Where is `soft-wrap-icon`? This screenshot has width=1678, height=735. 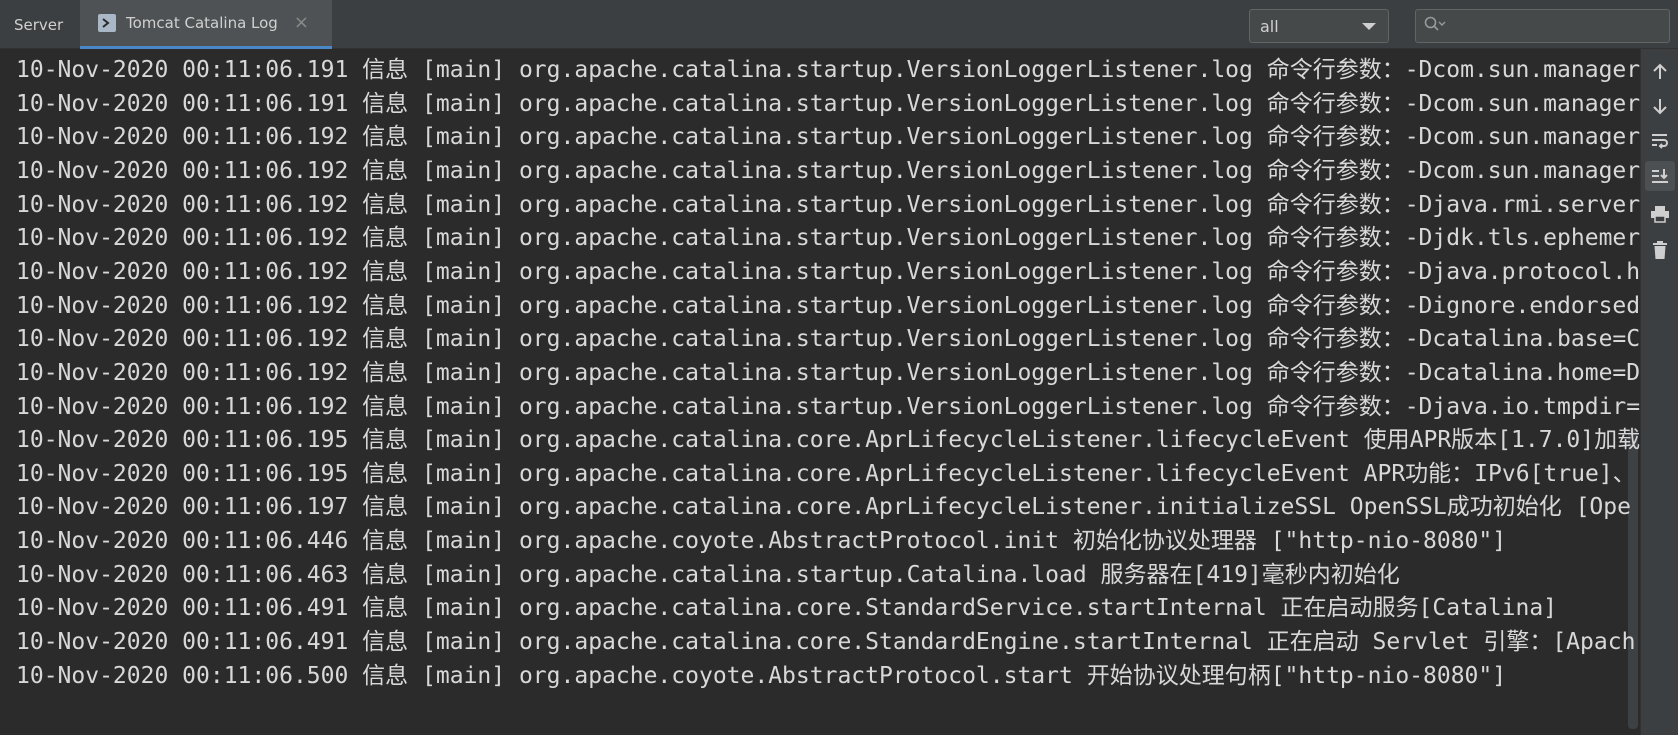 soft-wrap-icon is located at coordinates (1660, 141).